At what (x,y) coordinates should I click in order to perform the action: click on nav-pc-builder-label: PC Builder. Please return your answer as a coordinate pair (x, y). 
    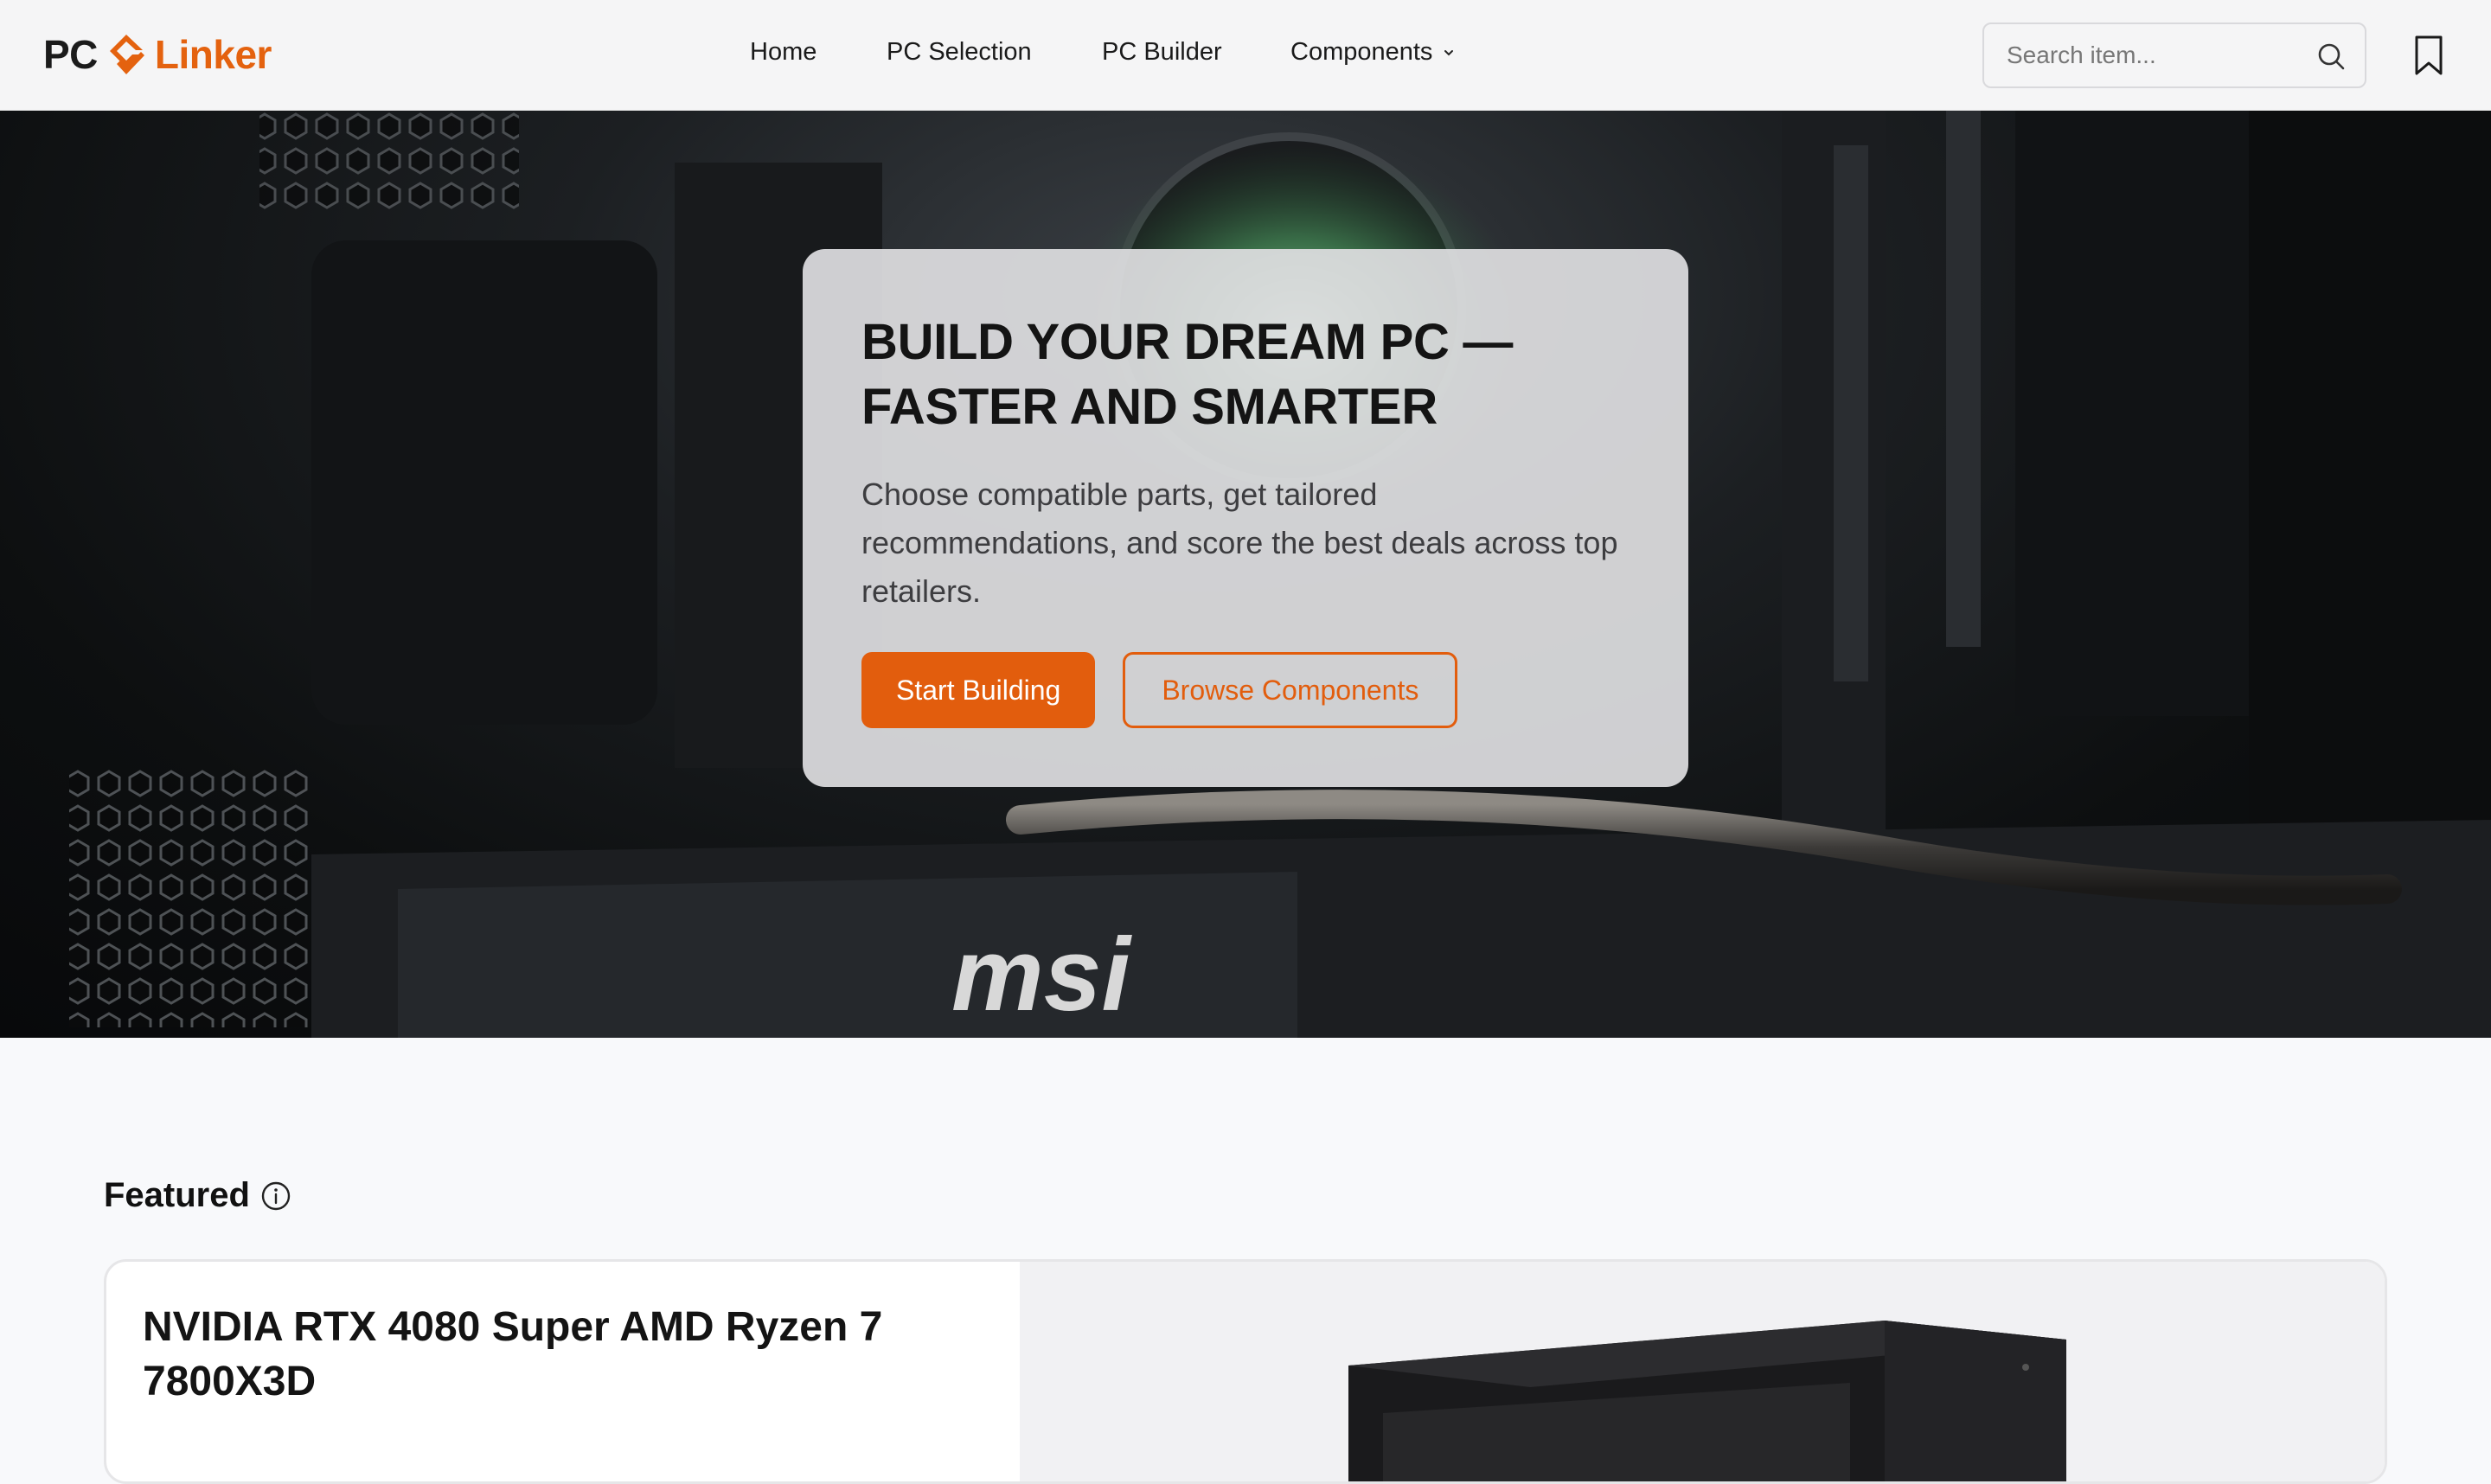
    Looking at the image, I should click on (1162, 52).